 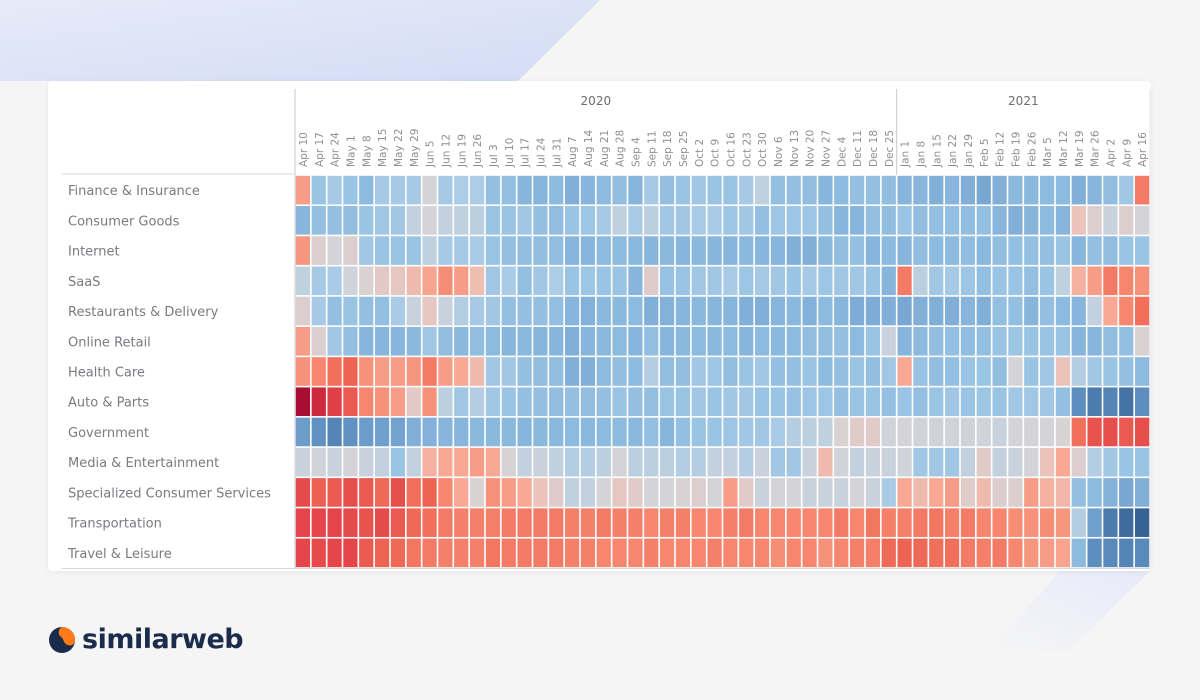 What do you see at coordinates (478, 151) in the screenshot?
I see `column-label: Jun 26` at bounding box center [478, 151].